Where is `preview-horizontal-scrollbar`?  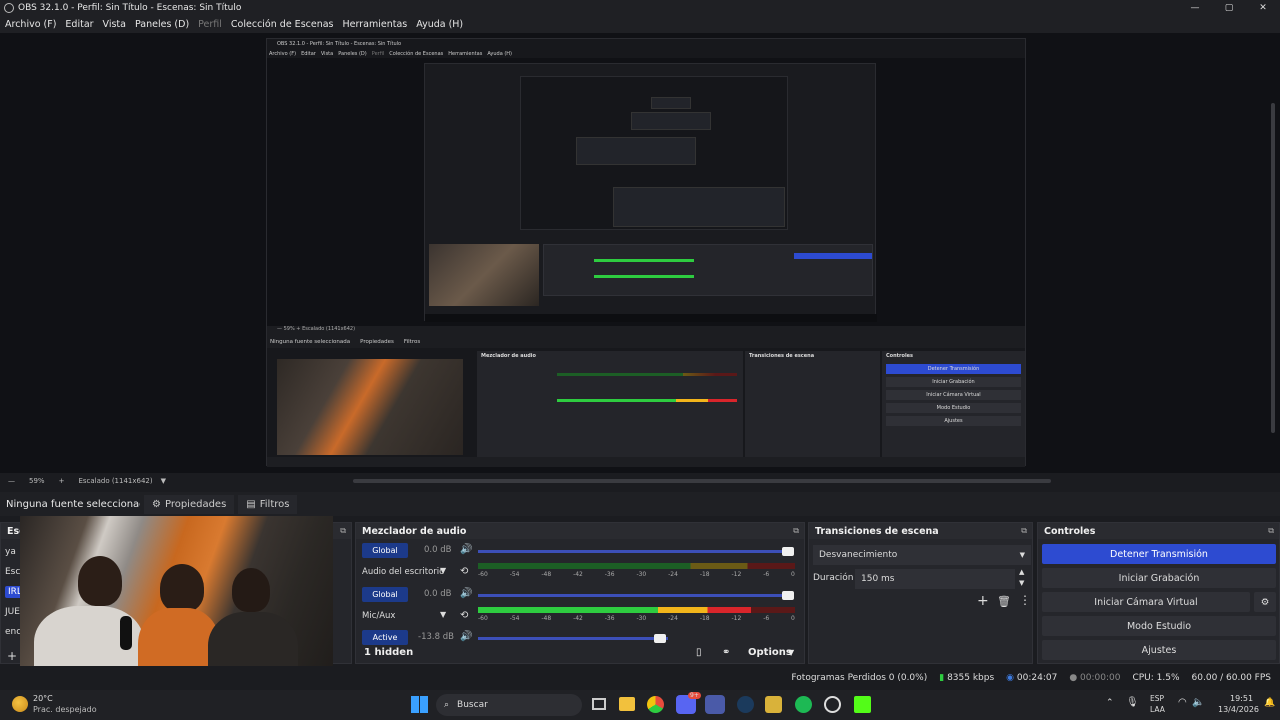 preview-horizontal-scrollbar is located at coordinates (702, 481).